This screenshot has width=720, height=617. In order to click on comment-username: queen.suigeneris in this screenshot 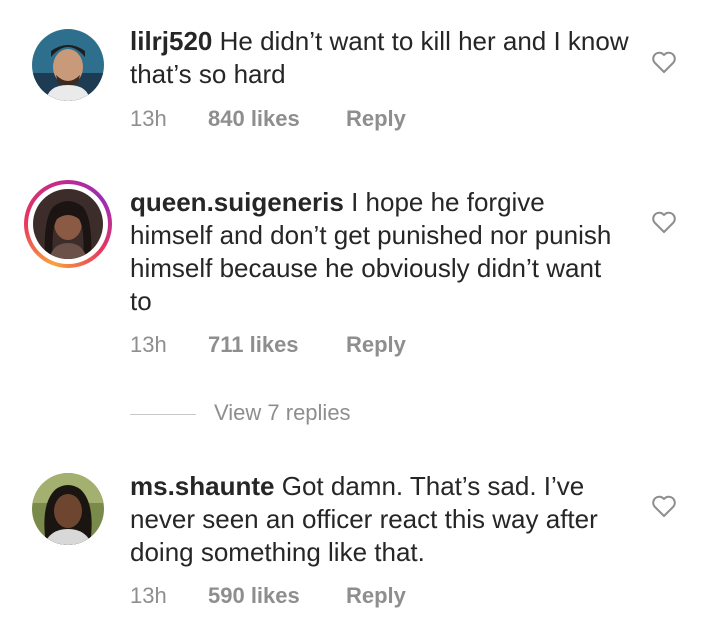, I will do `click(237, 202)`.